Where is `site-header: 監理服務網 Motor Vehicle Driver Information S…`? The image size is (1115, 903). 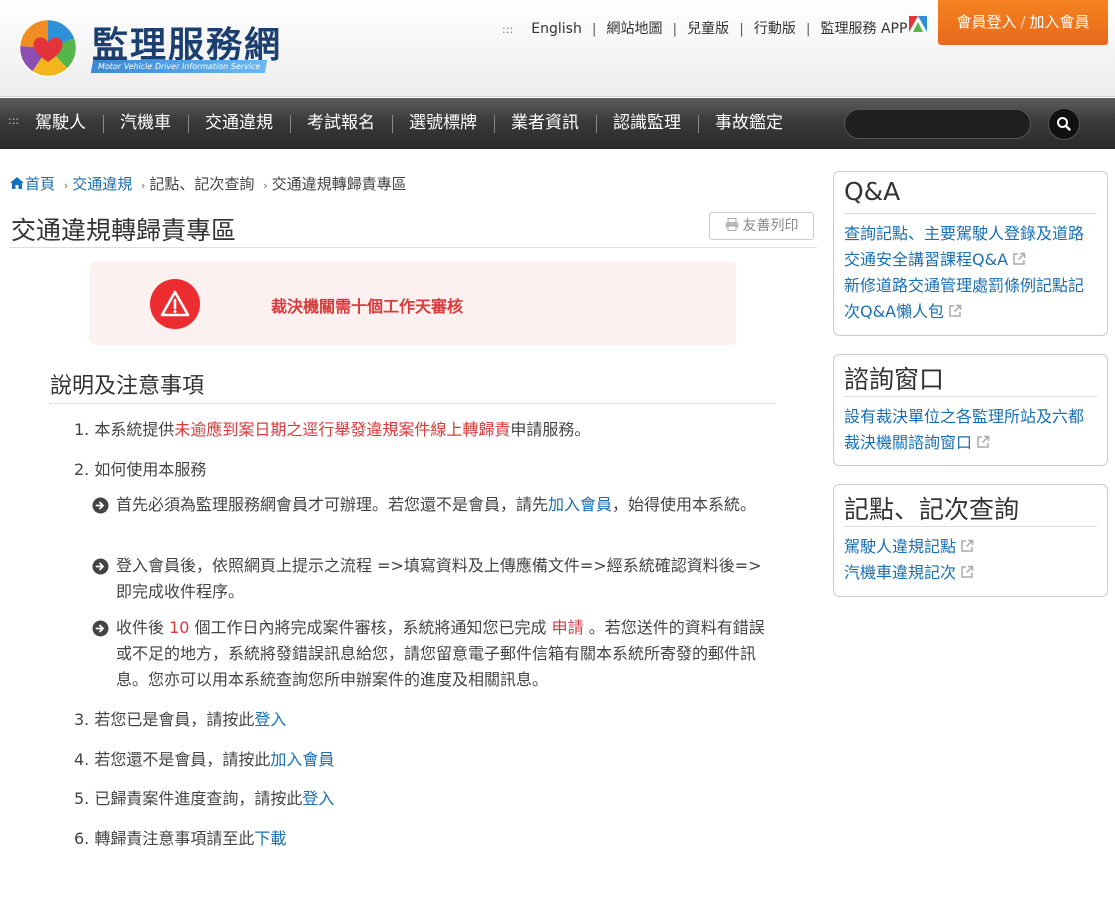 site-header: 監理服務網 Motor Vehicle Driver Information S… is located at coordinates (557, 48).